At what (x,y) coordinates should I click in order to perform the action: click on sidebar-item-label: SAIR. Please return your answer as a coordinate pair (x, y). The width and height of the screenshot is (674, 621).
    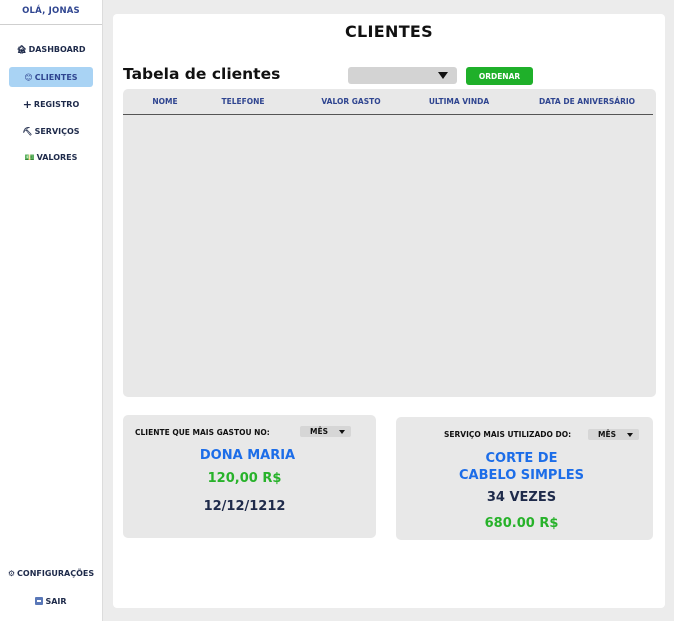
    Looking at the image, I should click on (56, 601).